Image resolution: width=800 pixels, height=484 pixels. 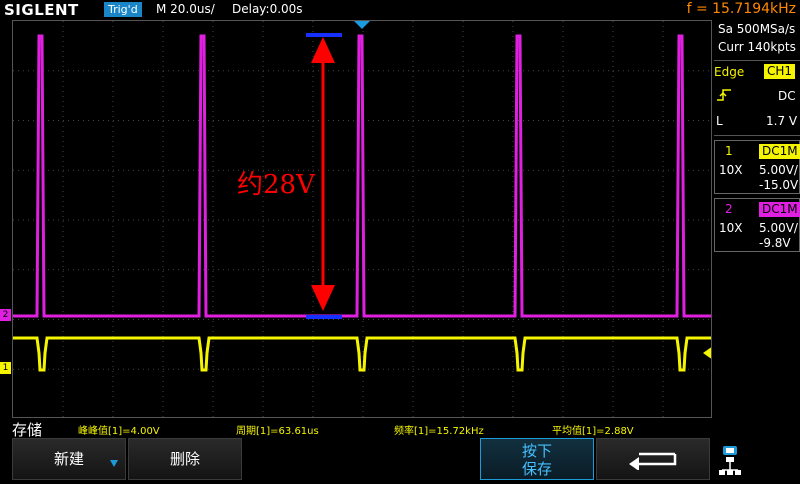 What do you see at coordinates (757, 29) in the screenshot?
I see `sample-rate: Sa 500MSa/s` at bounding box center [757, 29].